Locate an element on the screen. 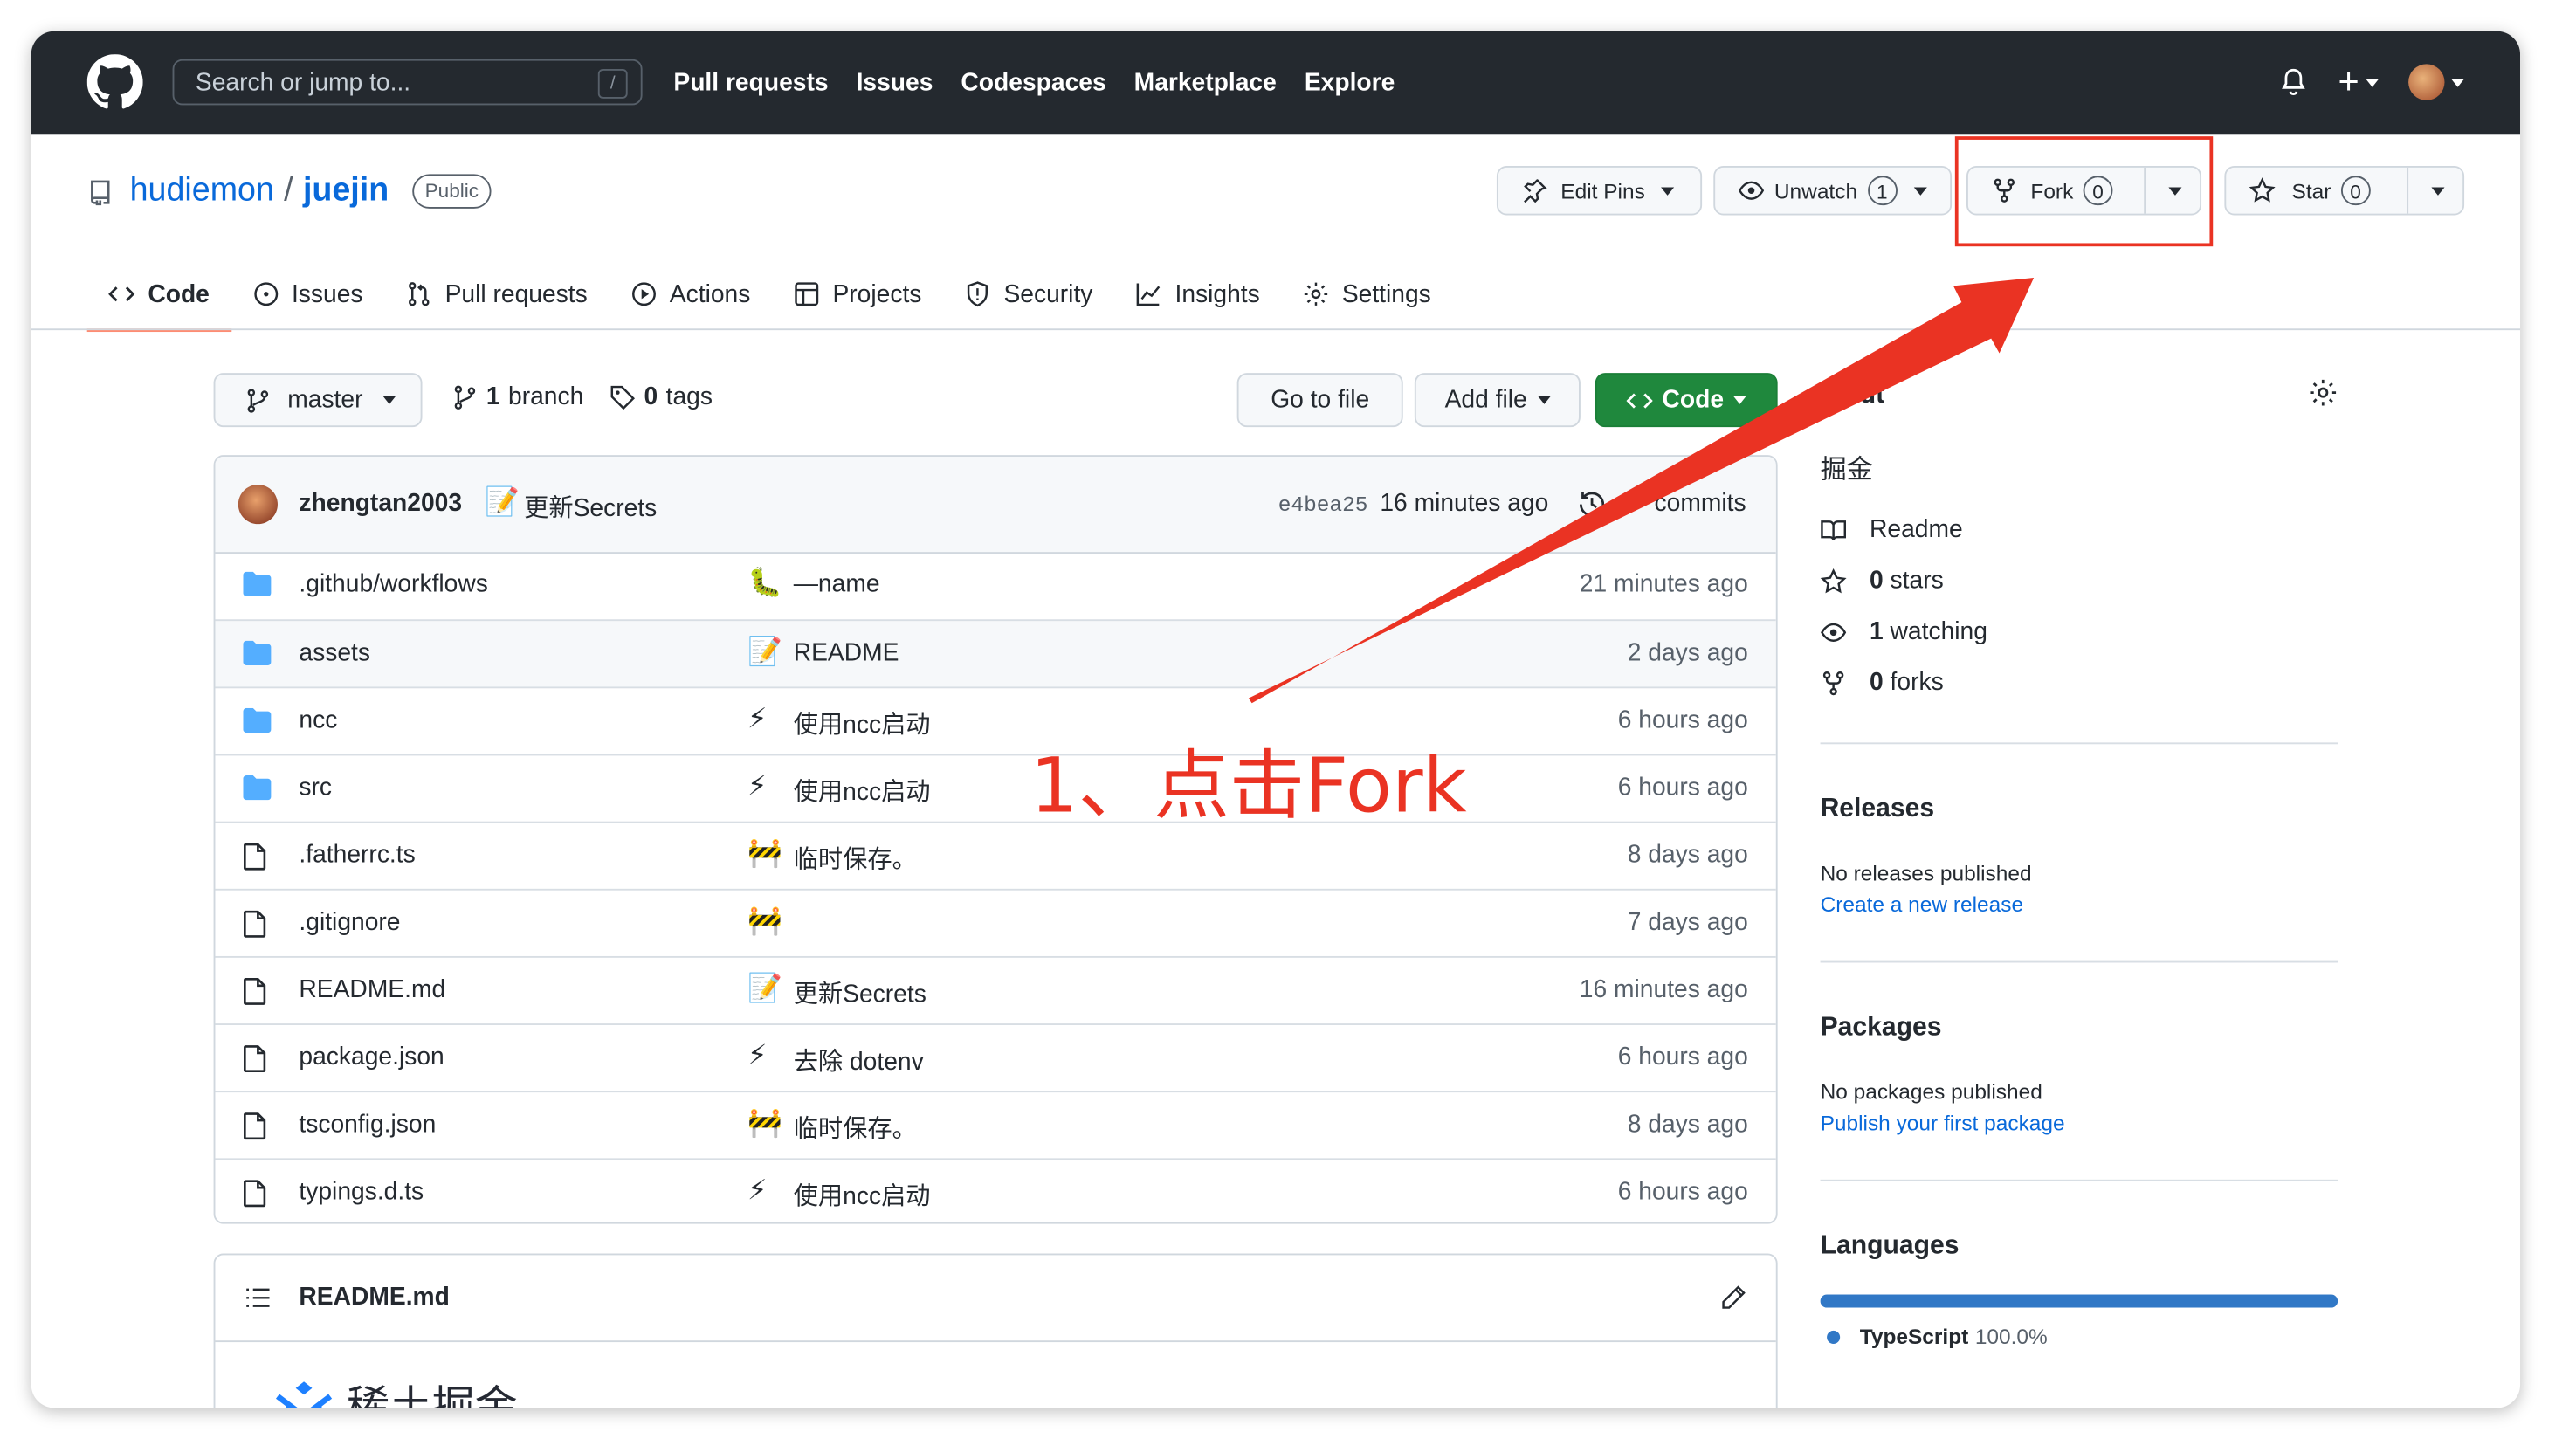  tab-code: Code is located at coordinates (158, 295).